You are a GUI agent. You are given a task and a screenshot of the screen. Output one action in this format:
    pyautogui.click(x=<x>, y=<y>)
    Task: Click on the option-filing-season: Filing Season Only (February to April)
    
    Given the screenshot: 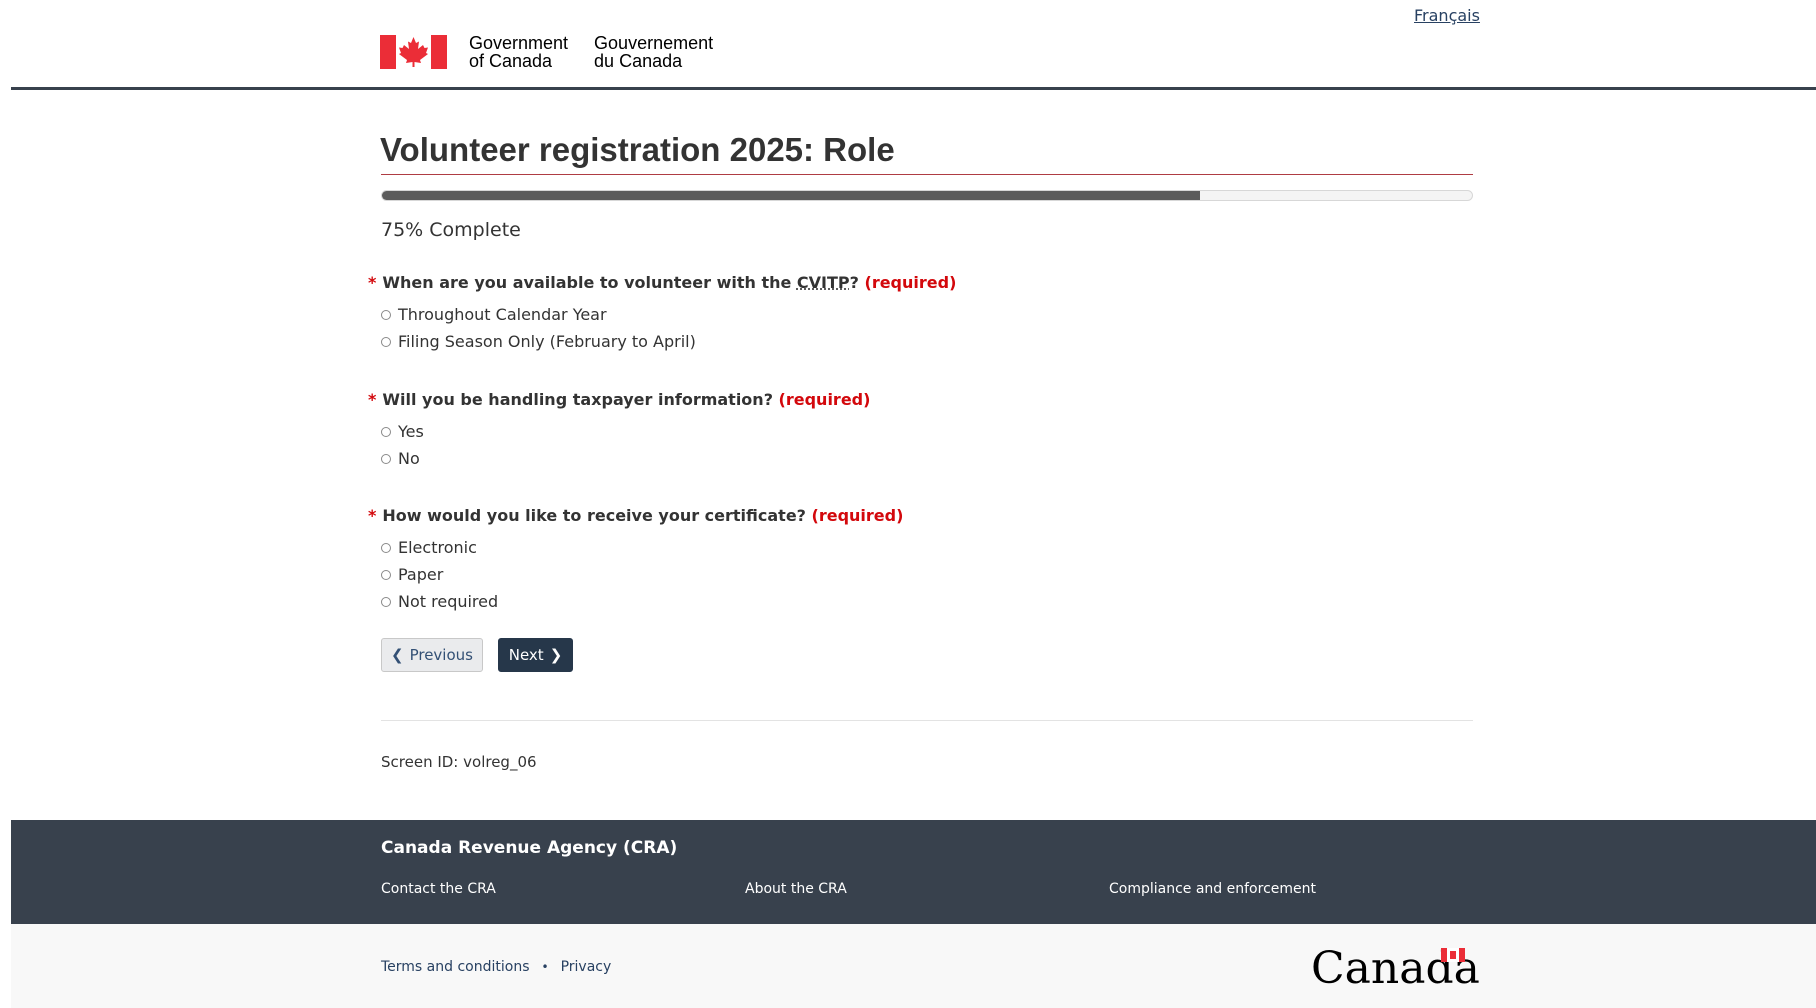 What is the action you would take?
    pyautogui.click(x=538, y=341)
    